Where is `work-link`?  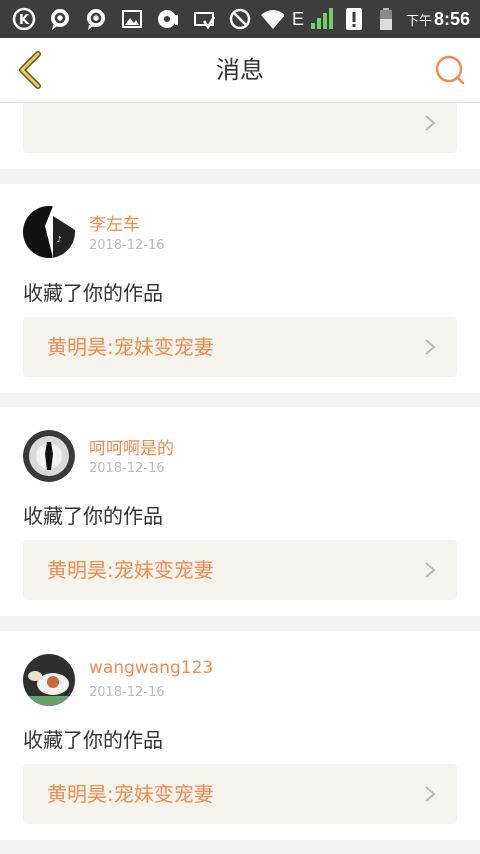 work-link is located at coordinates (240, 128).